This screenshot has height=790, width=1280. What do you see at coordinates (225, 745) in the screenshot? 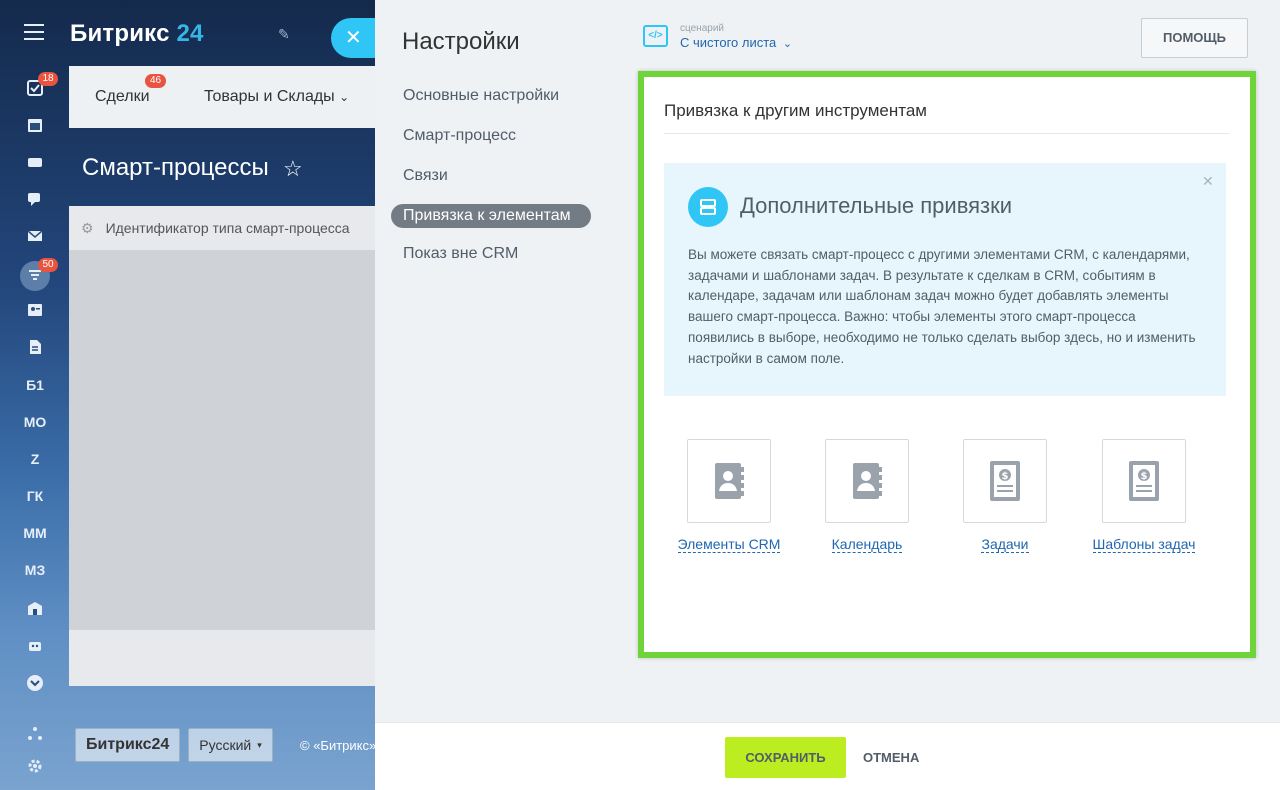
I see `language-label: Русский` at bounding box center [225, 745].